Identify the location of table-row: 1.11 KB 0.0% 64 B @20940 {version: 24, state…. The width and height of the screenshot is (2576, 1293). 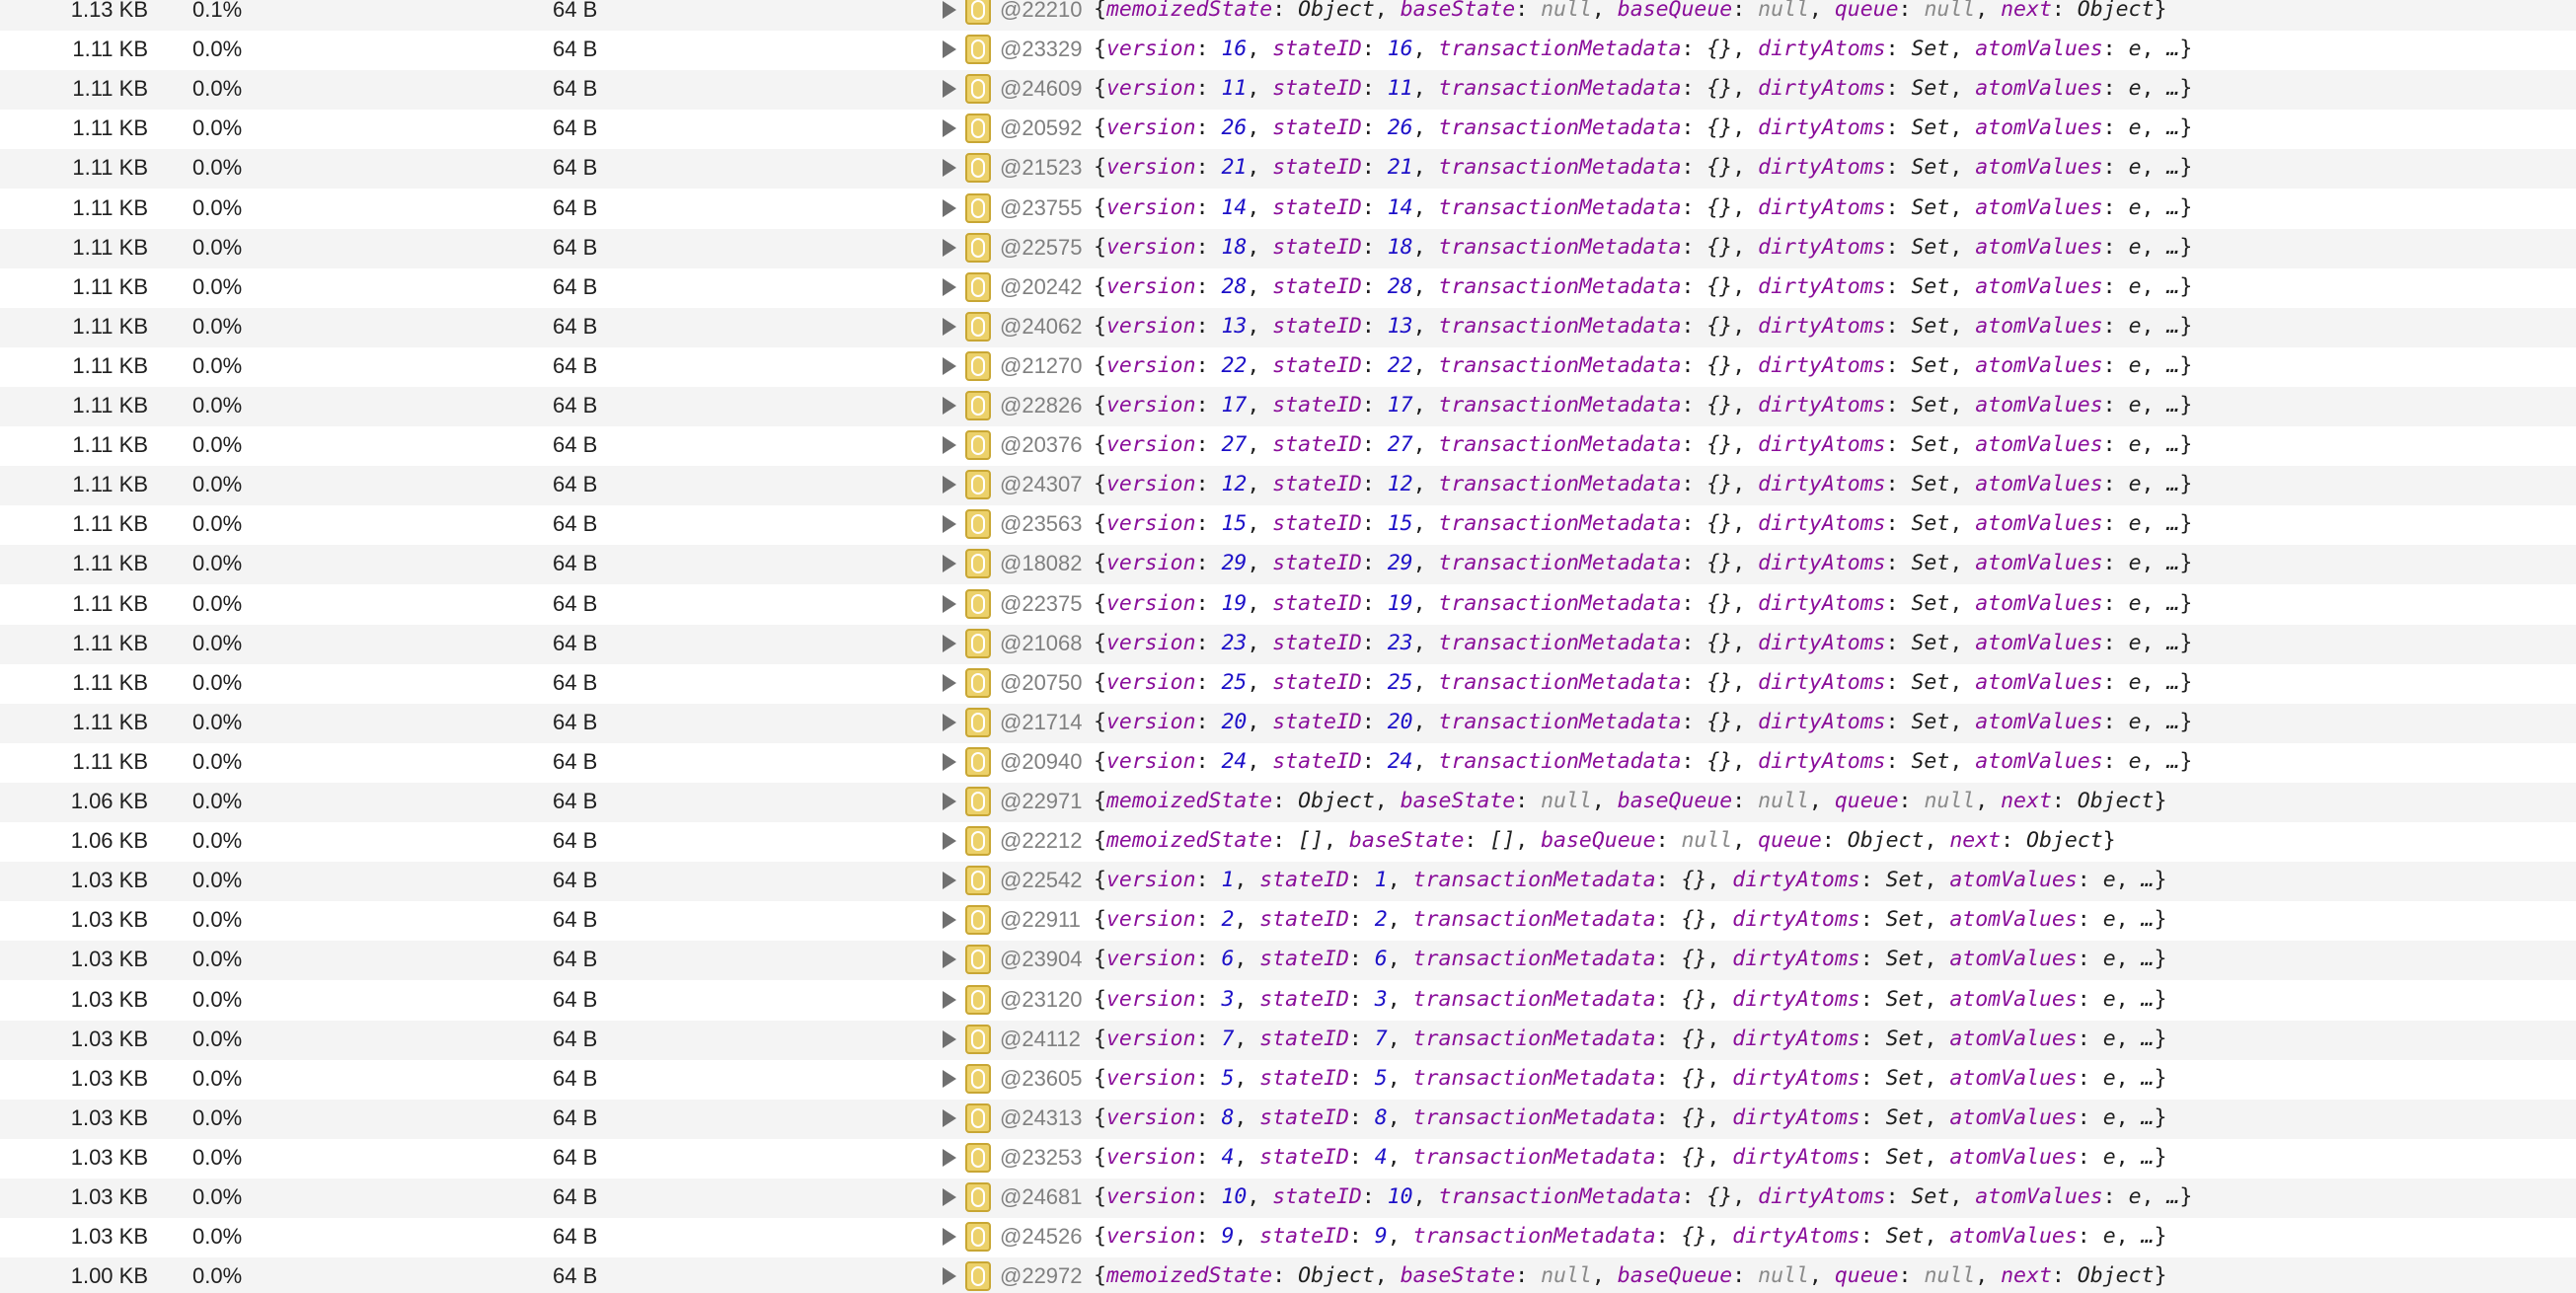
(1288, 763).